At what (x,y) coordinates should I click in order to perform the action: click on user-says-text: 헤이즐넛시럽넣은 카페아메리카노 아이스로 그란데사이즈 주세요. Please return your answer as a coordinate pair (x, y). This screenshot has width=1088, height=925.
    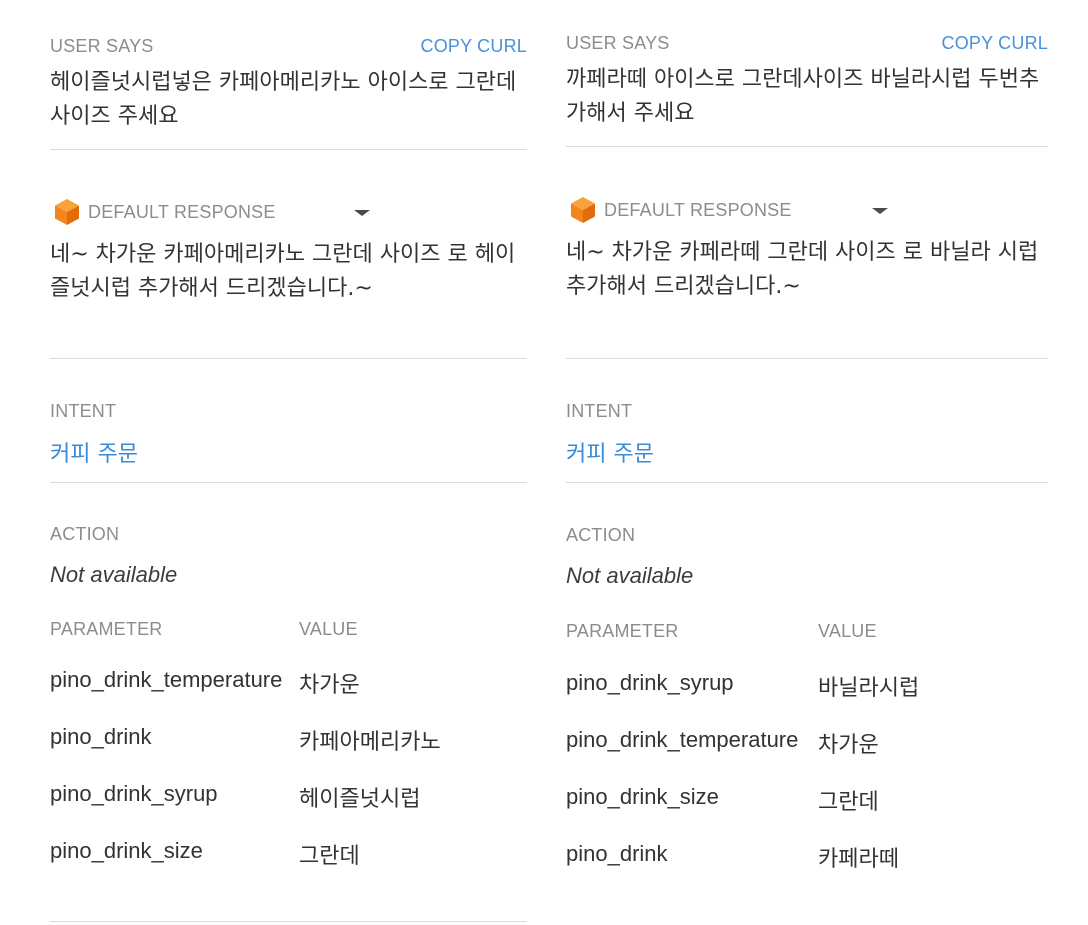
    Looking at the image, I should click on (283, 99).